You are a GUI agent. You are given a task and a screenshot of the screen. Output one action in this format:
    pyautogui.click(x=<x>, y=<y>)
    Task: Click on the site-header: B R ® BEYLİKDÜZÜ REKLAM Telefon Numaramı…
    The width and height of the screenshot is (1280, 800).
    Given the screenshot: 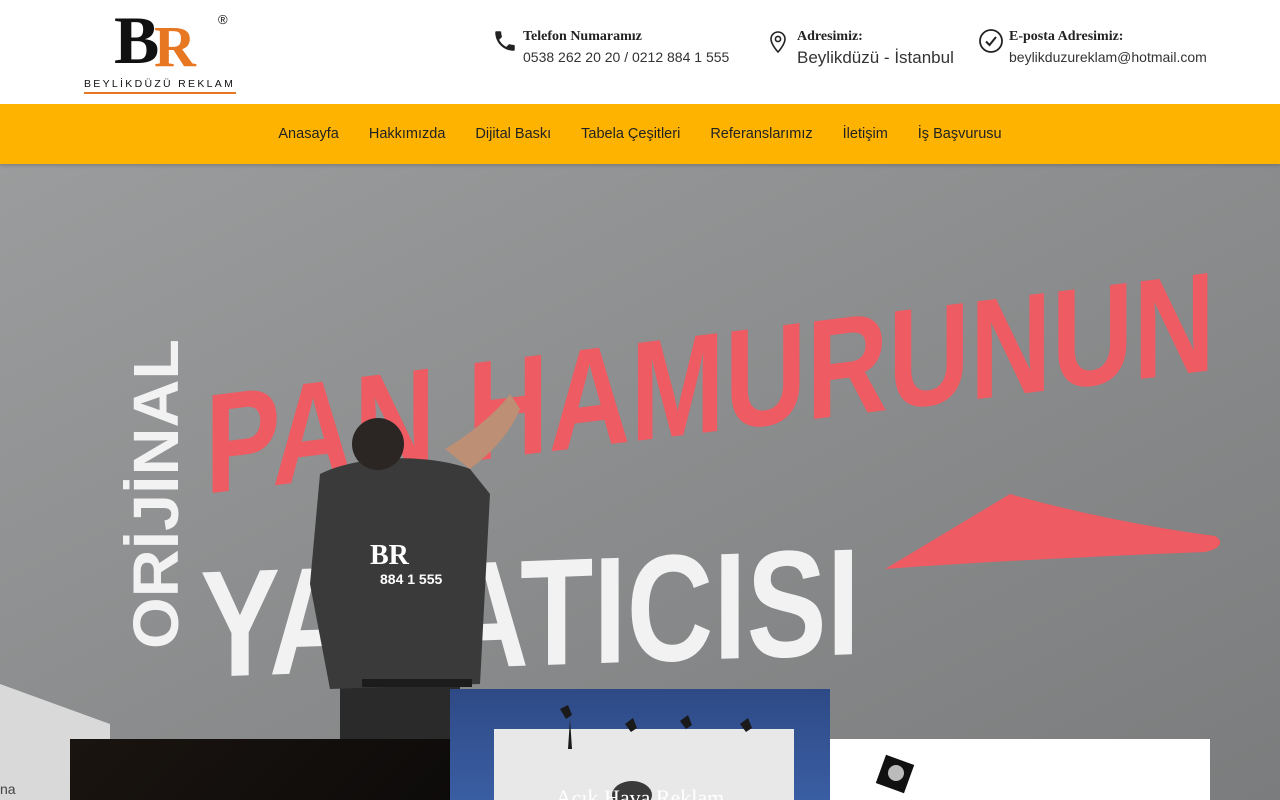 What is the action you would take?
    pyautogui.click(x=640, y=52)
    